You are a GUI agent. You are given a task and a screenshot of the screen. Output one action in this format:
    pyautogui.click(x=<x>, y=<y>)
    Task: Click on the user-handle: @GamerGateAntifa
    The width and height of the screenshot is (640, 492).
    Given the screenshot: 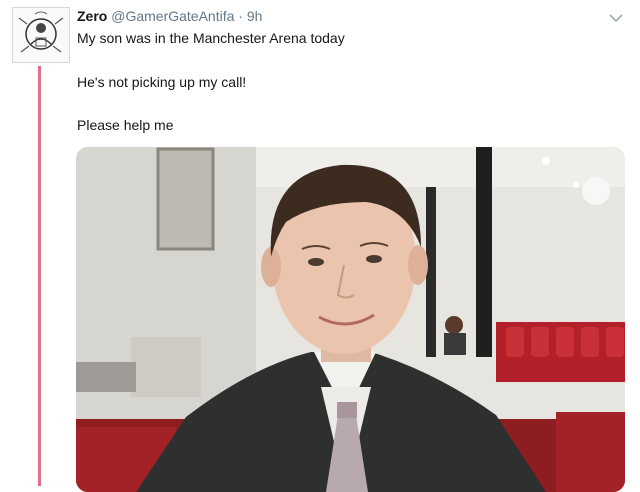 What is the action you would take?
    pyautogui.click(x=172, y=16)
    